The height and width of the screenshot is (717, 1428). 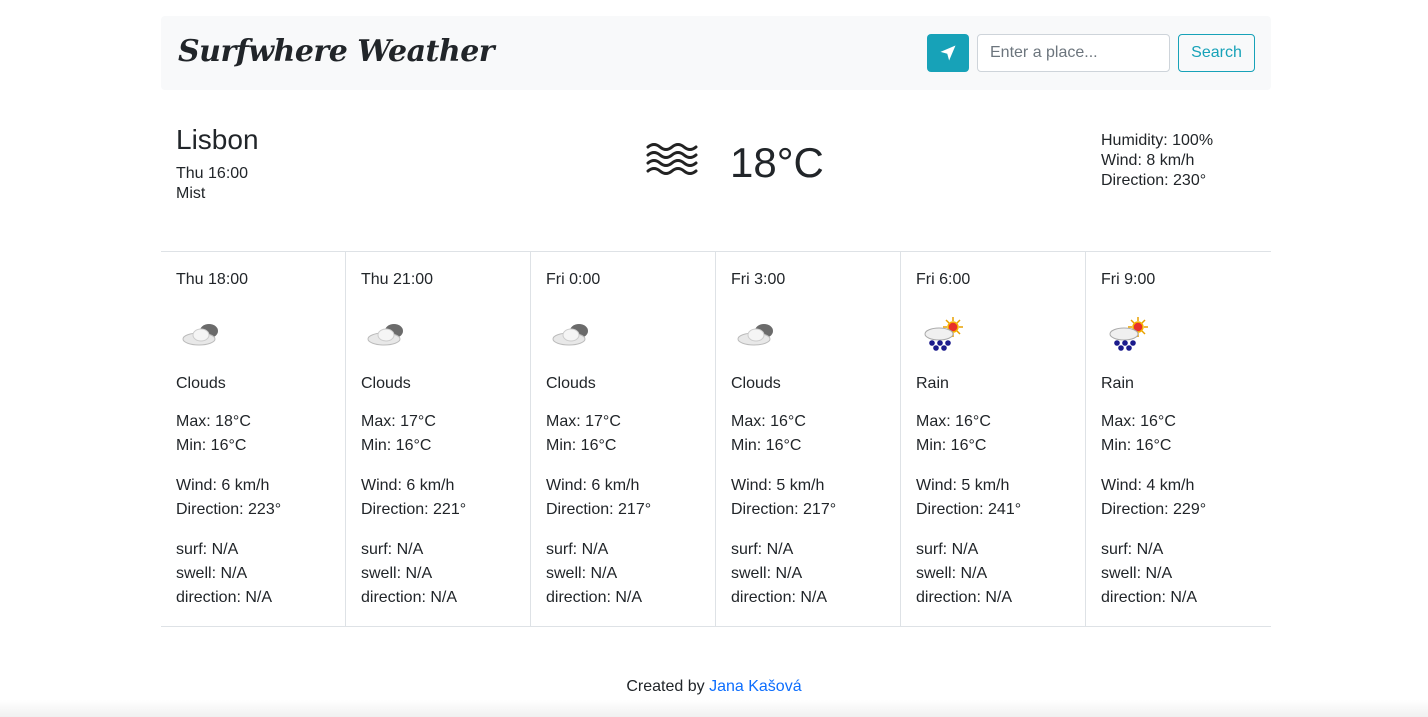 I want to click on city-name: Lisbon, so click(x=217, y=139).